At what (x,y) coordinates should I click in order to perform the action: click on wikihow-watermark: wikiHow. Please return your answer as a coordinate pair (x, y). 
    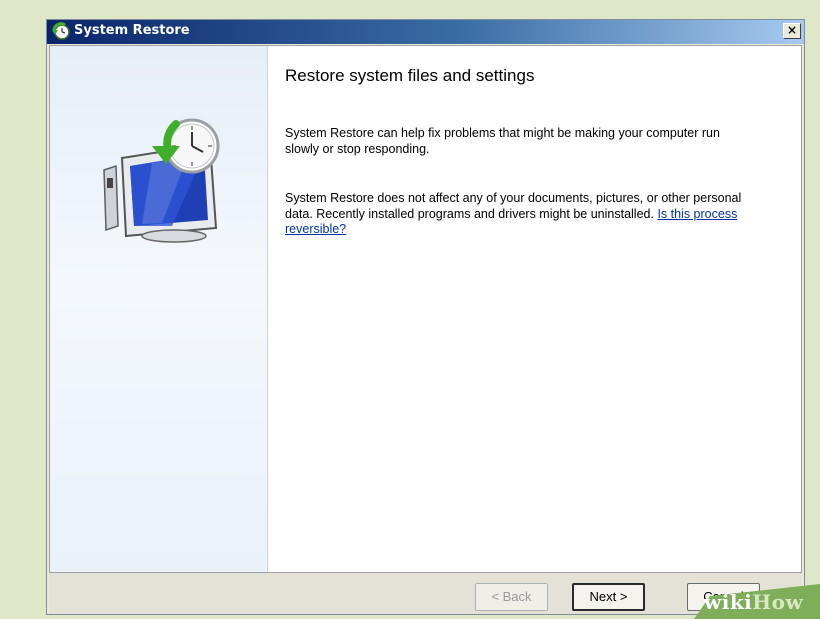
    Looking at the image, I should click on (750, 601).